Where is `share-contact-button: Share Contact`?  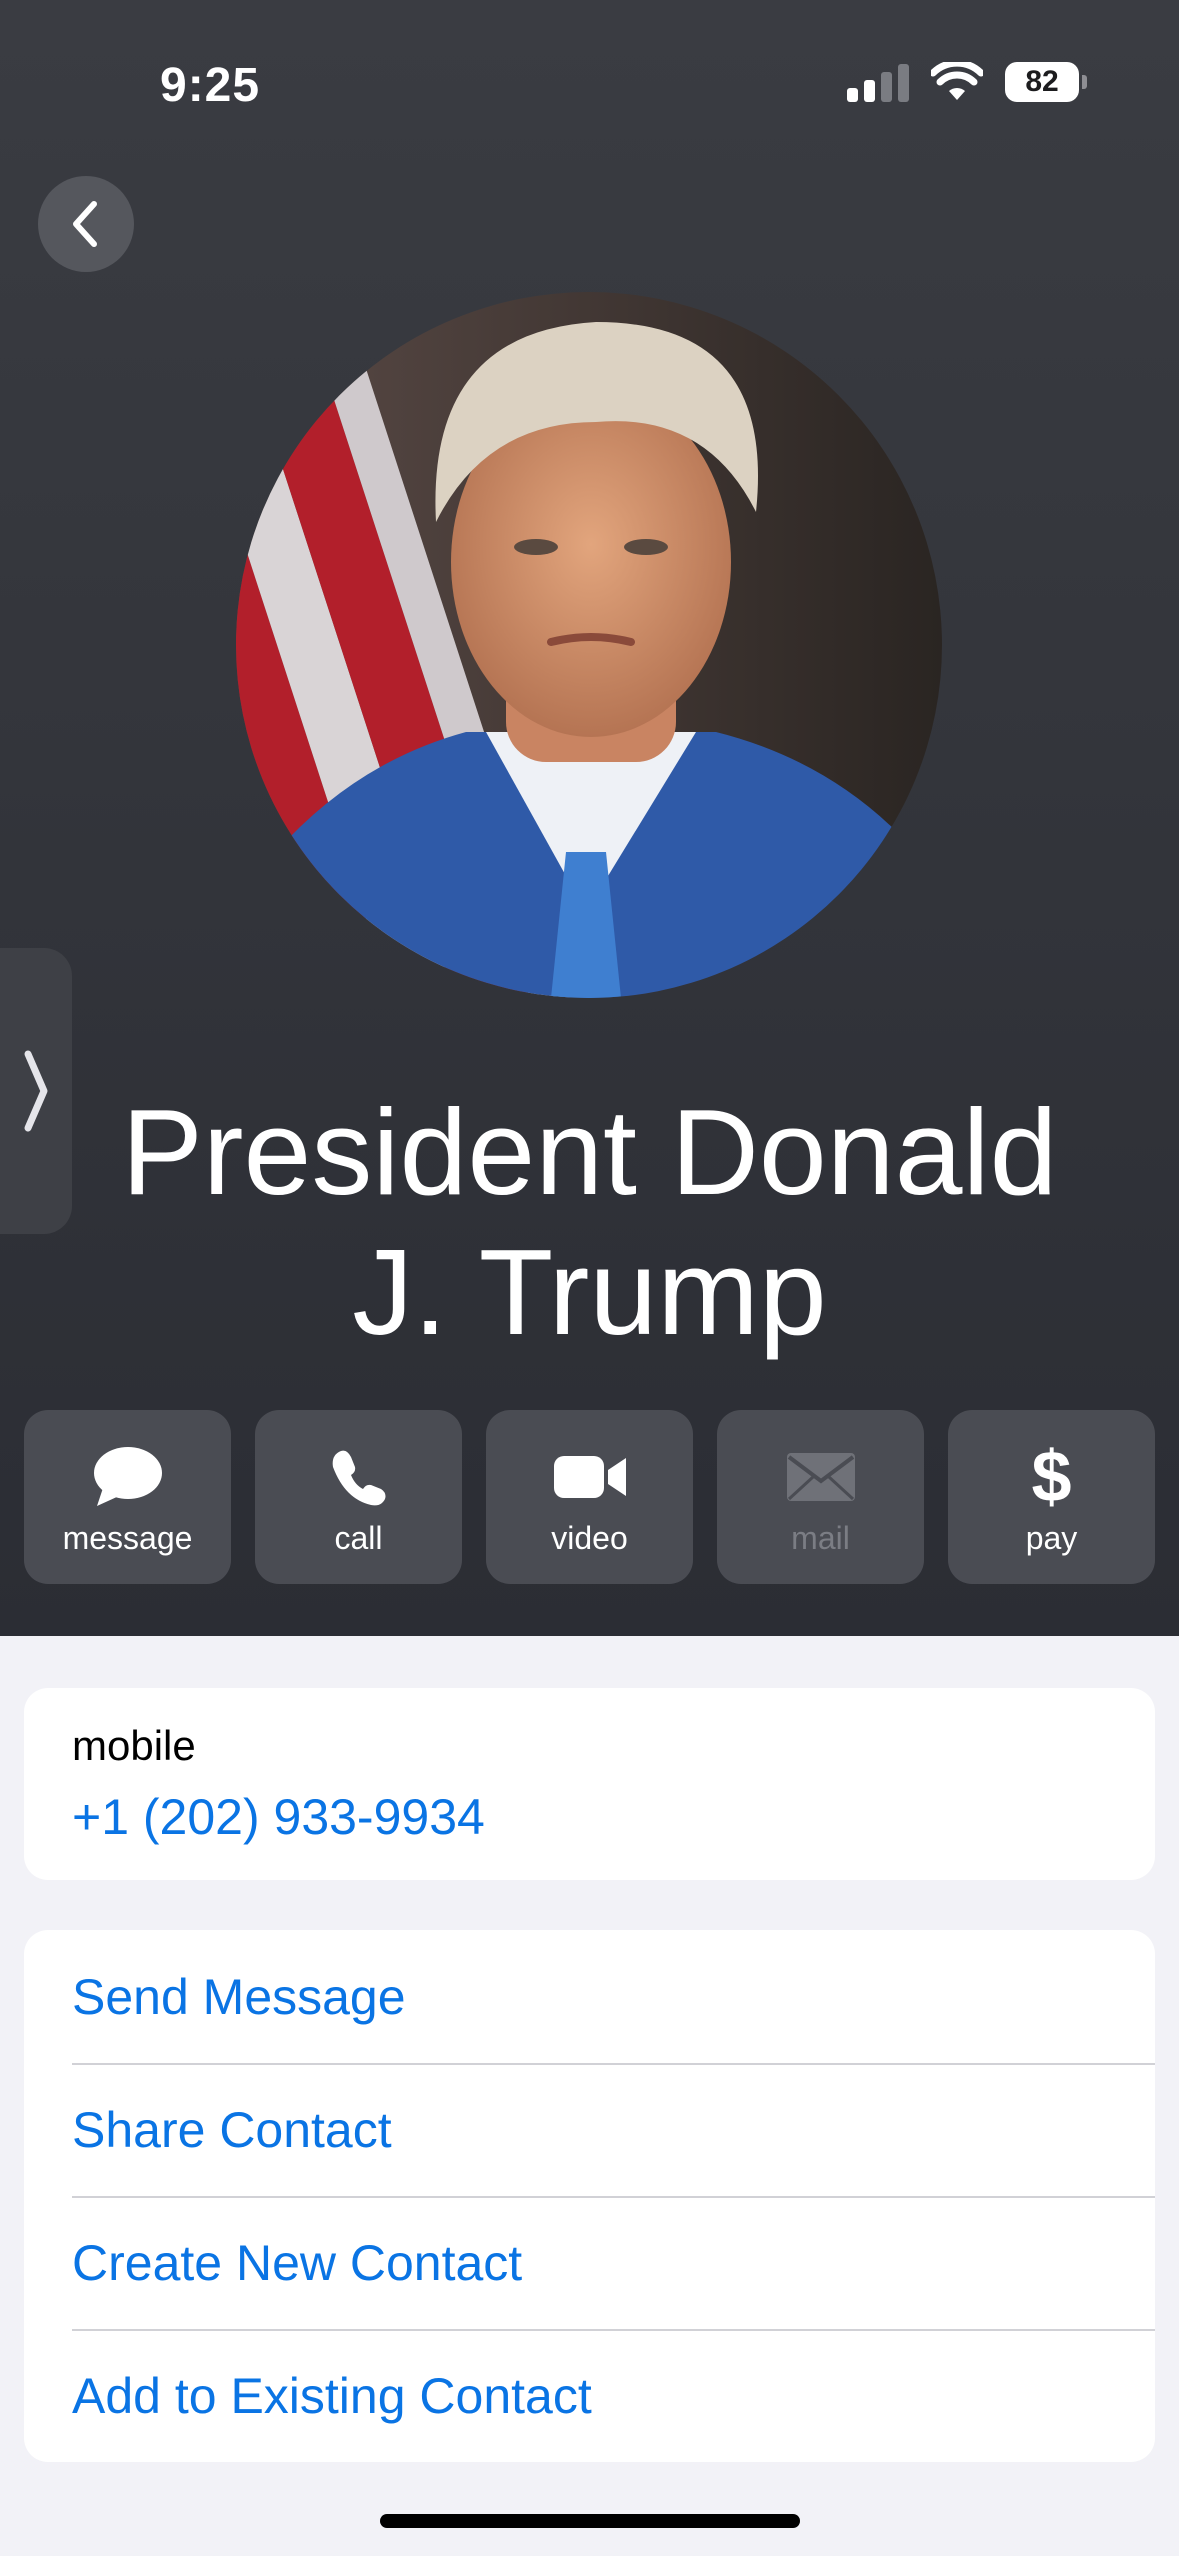
share-contact-button: Share Contact is located at coordinates (589, 2129).